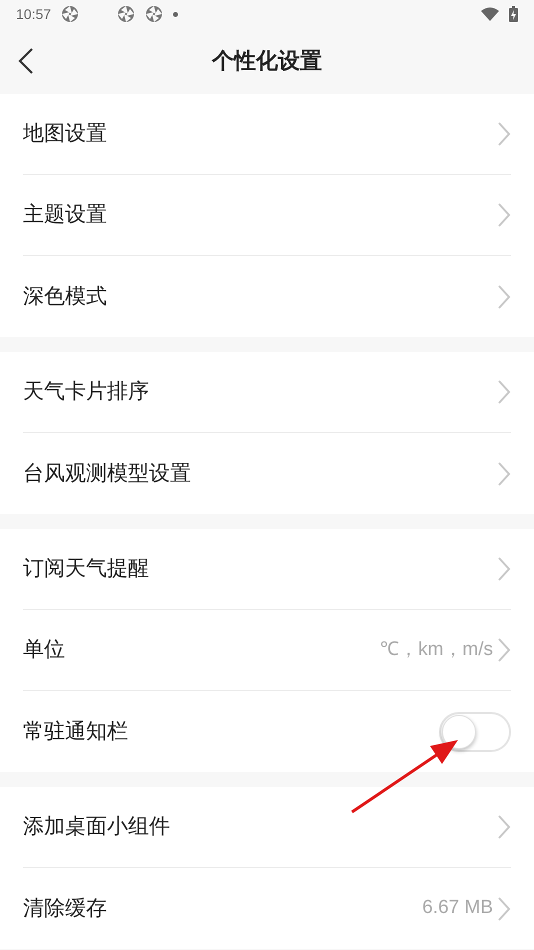  What do you see at coordinates (513, 14) in the screenshot?
I see `battery-icon` at bounding box center [513, 14].